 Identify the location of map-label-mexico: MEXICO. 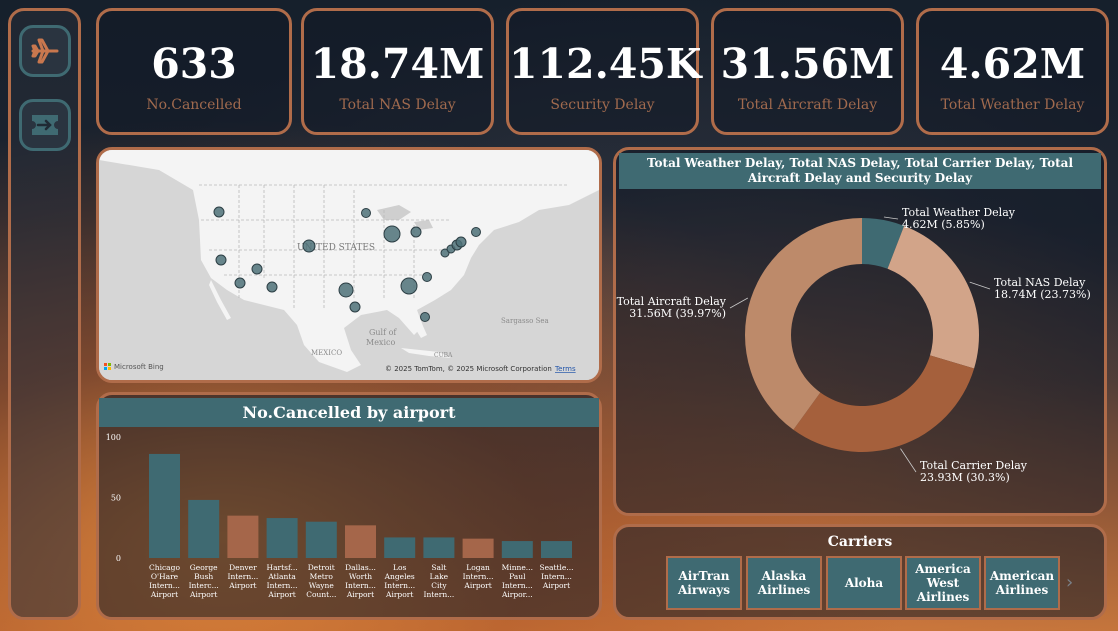
(326, 353).